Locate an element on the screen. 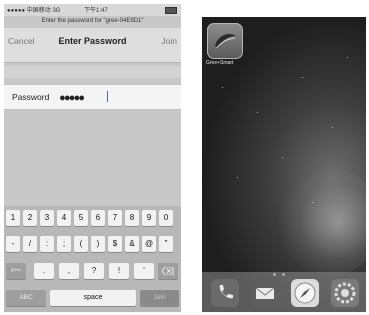 The width and height of the screenshot is (369, 315). wallpaper-nebula is located at coordinates (319, 222).